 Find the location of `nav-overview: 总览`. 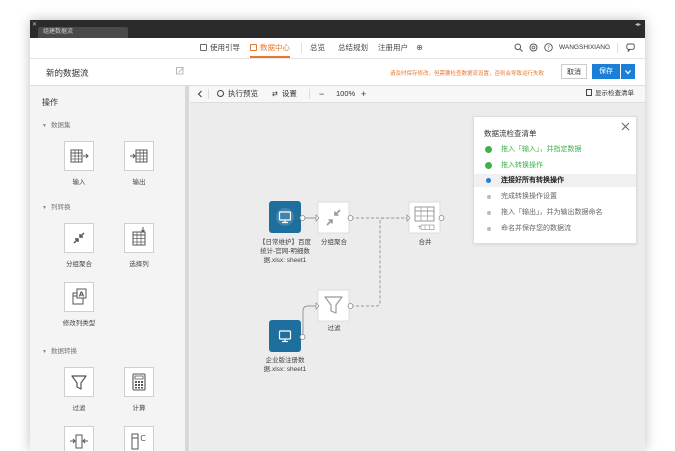

nav-overview: 总览 is located at coordinates (317, 48).